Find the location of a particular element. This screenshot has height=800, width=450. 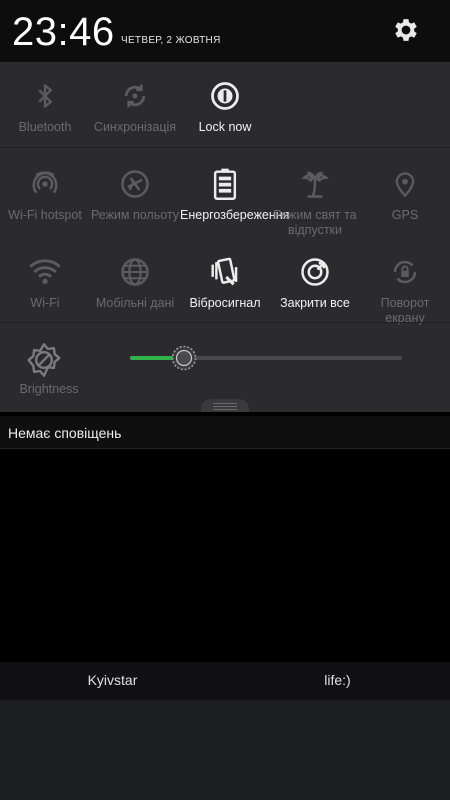

slider-thumb-icon is located at coordinates (184, 358).